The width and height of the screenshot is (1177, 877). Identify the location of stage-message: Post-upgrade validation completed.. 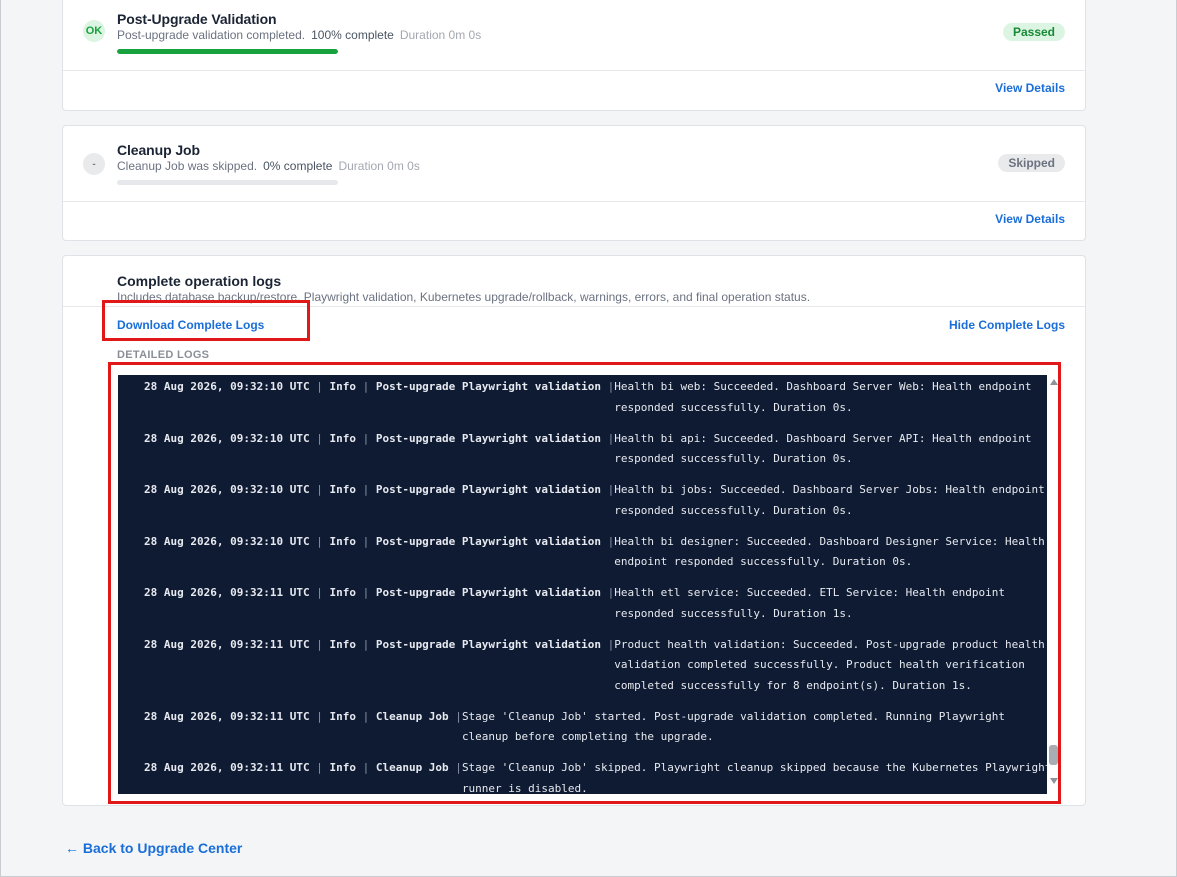
(211, 35).